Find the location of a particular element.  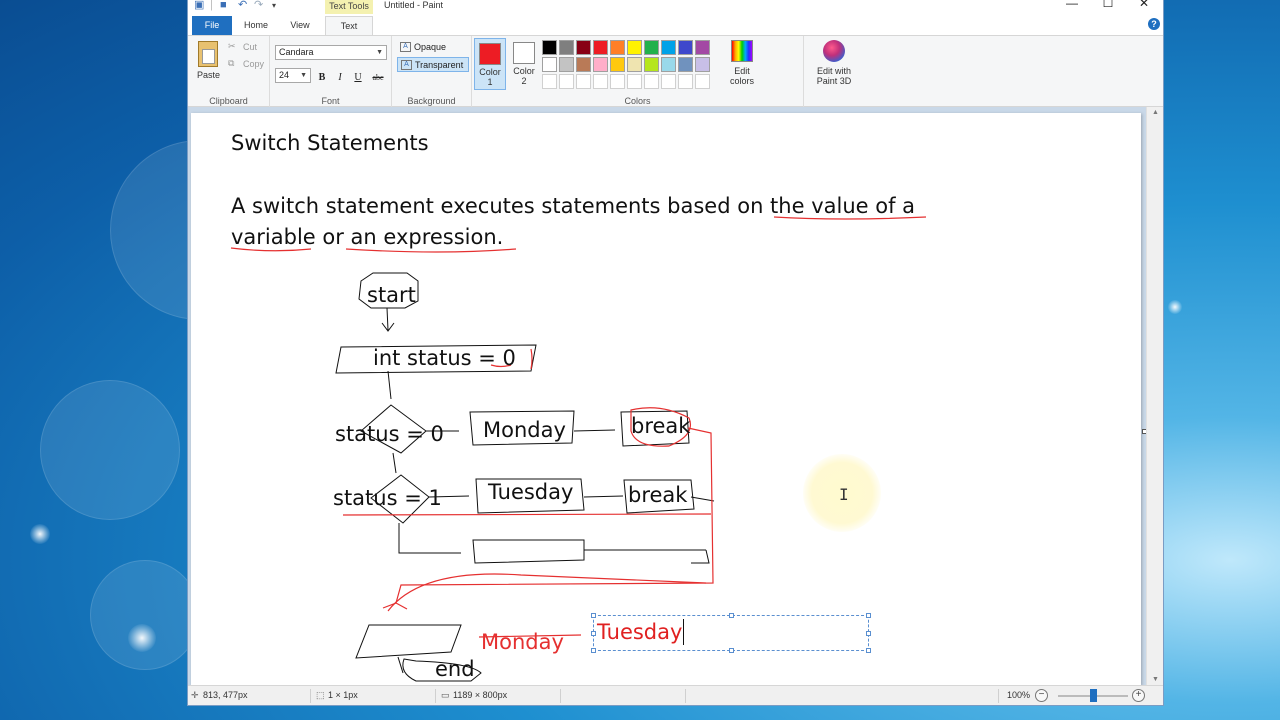

paint3d-icon is located at coordinates (834, 51).